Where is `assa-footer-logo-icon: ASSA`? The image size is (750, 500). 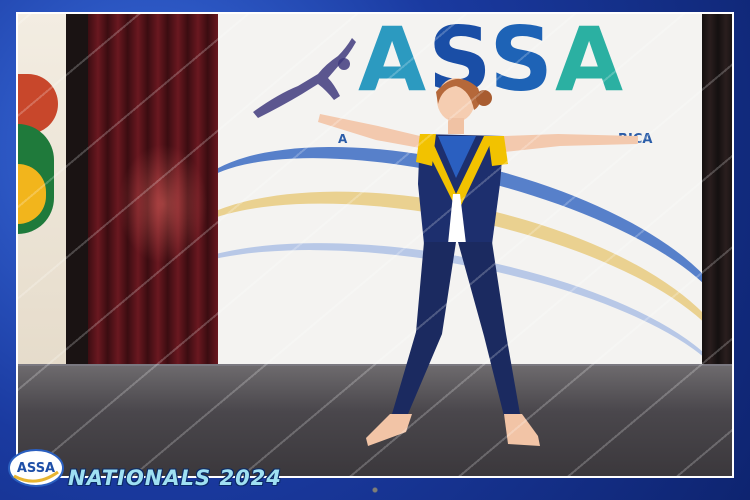
assa-footer-logo-icon: ASSA is located at coordinates (36, 468).